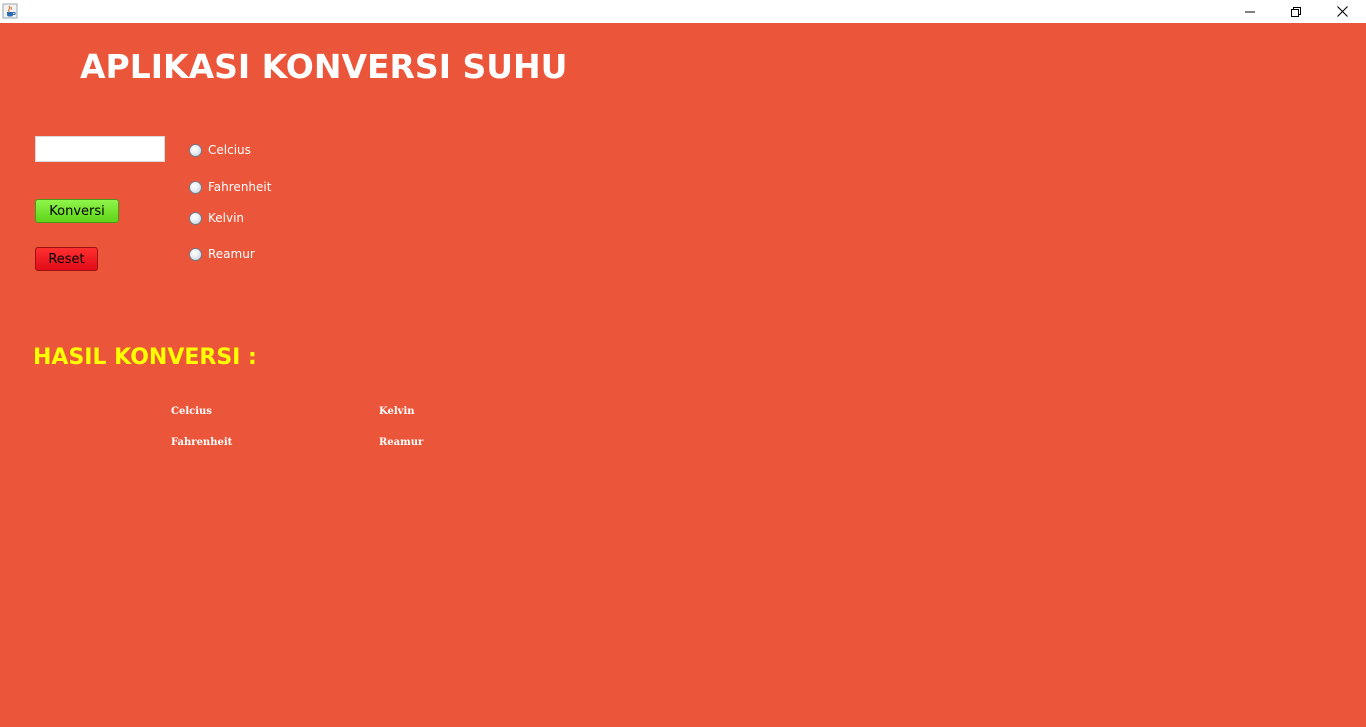 Image resolution: width=1366 pixels, height=727 pixels. I want to click on close-icon, so click(1342, 11).